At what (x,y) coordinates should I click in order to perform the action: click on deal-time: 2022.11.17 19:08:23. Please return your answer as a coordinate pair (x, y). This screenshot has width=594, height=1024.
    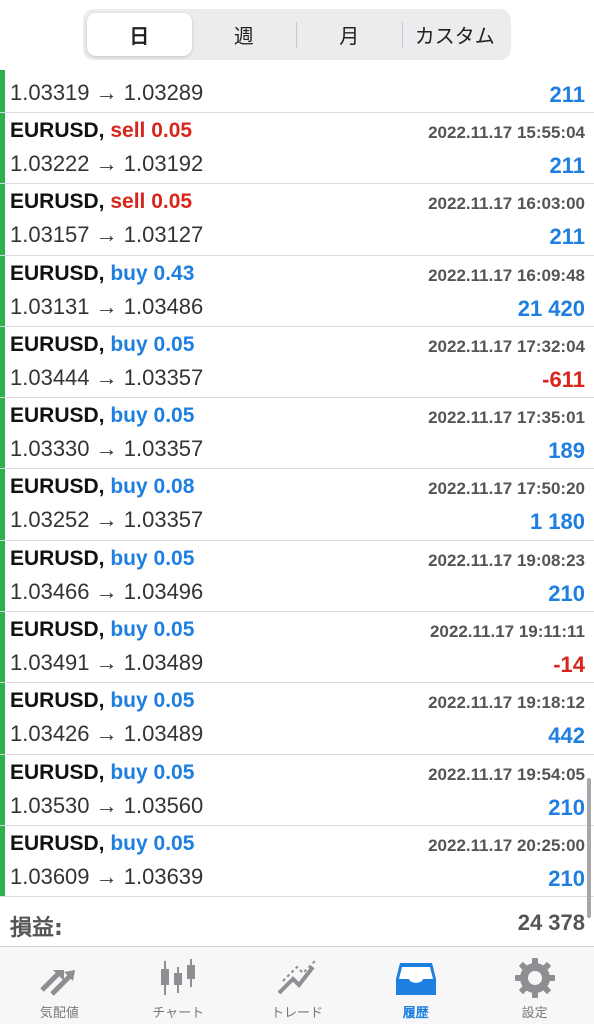
    Looking at the image, I should click on (506, 560).